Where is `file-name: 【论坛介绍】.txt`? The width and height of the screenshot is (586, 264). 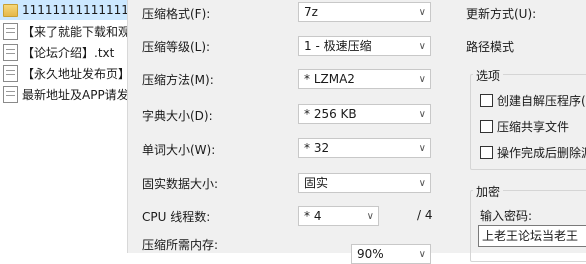
file-name: 【论坛介绍】.txt is located at coordinates (68, 52).